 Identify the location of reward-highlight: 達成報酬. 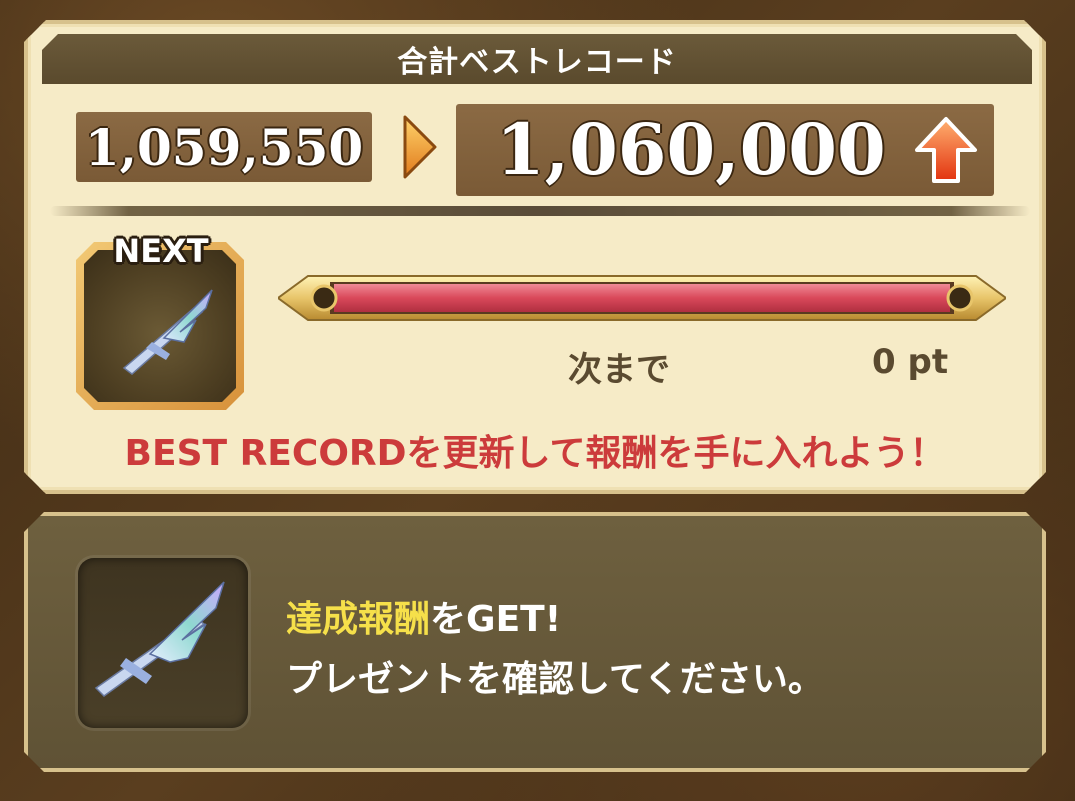
(358, 619).